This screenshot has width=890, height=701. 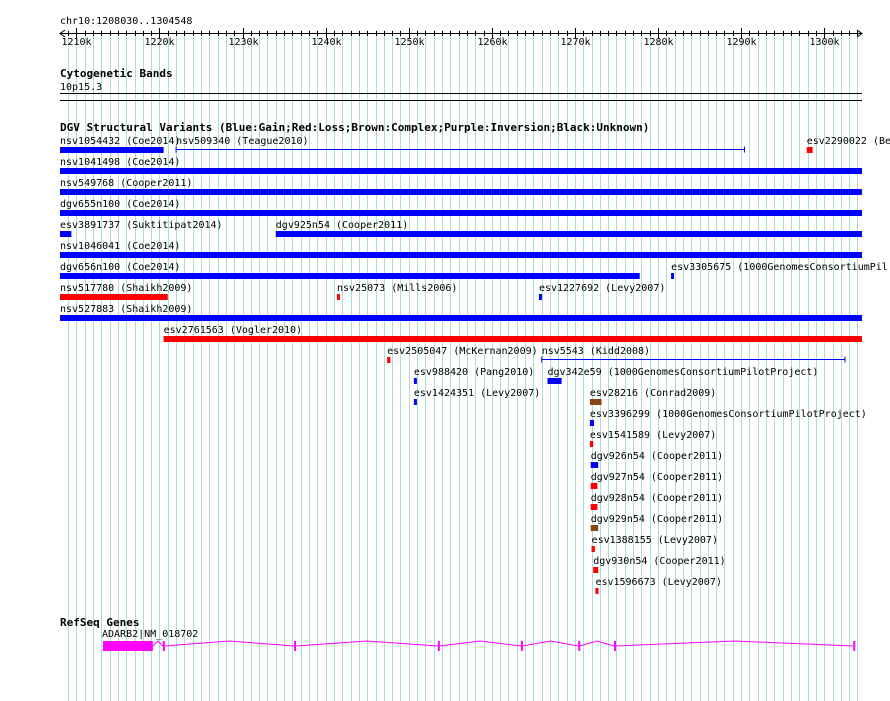 I want to click on variant-feature: dgv930n54 (Cooper2011), so click(x=659, y=564).